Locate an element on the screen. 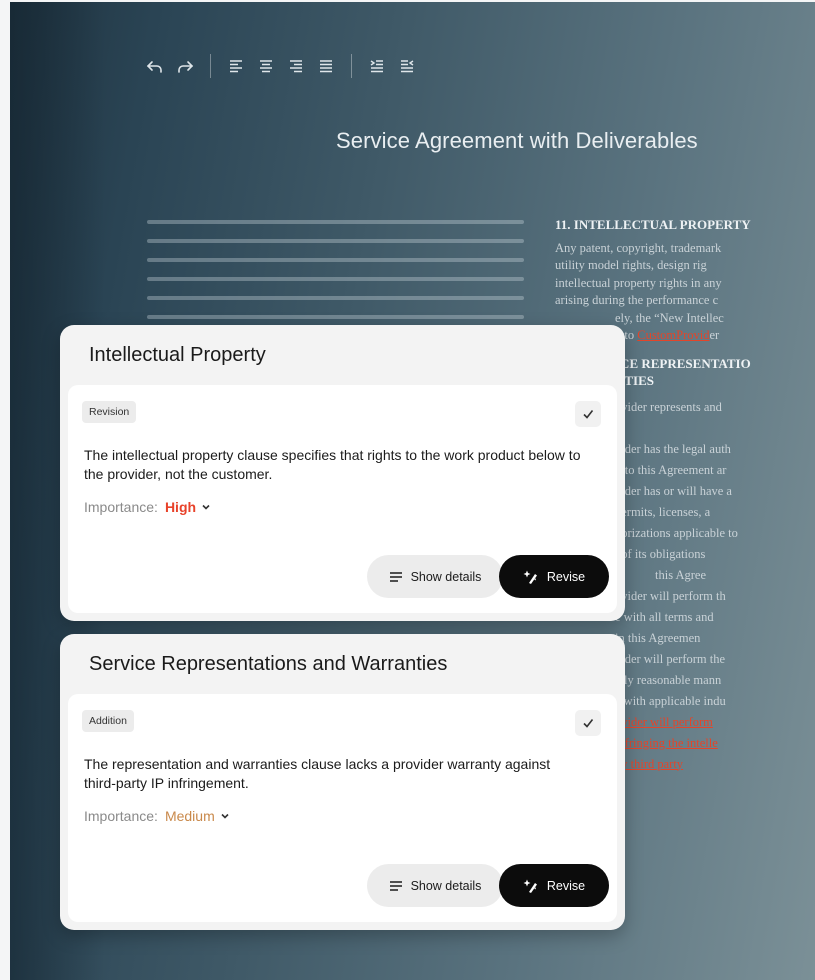 Image resolution: width=815 pixels, height=980 pixels. align-justify-icon is located at coordinates (326, 66).